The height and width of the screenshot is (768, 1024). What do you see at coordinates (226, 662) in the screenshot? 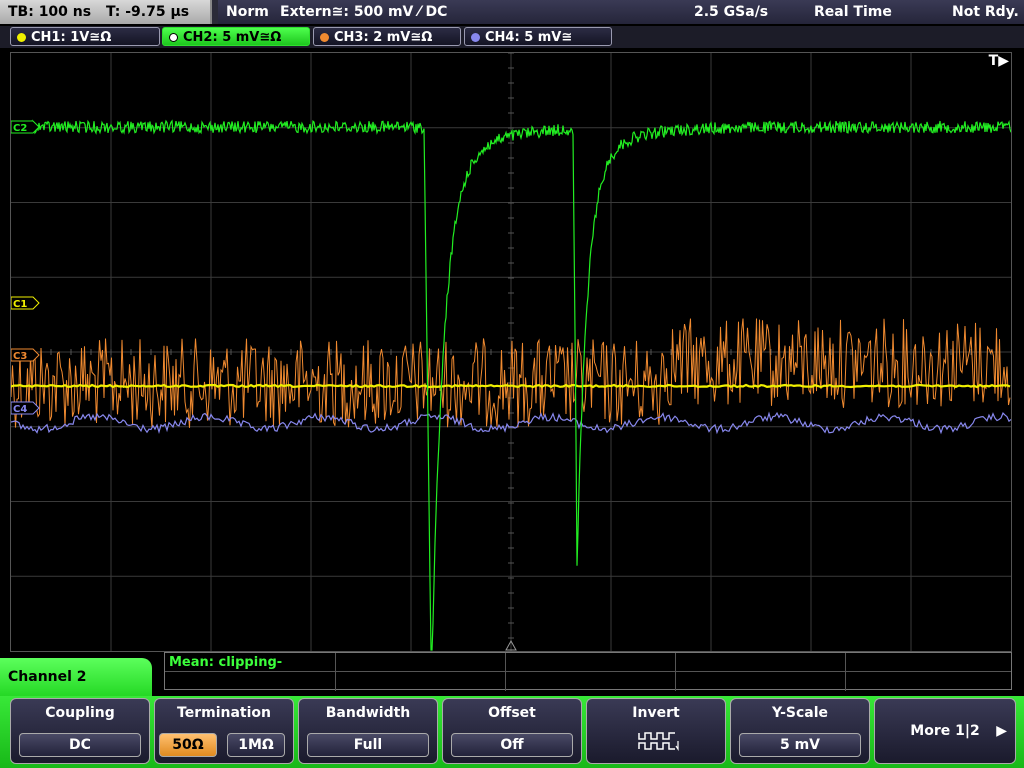
I see `measurement-mean: Mean: clipping-` at bounding box center [226, 662].